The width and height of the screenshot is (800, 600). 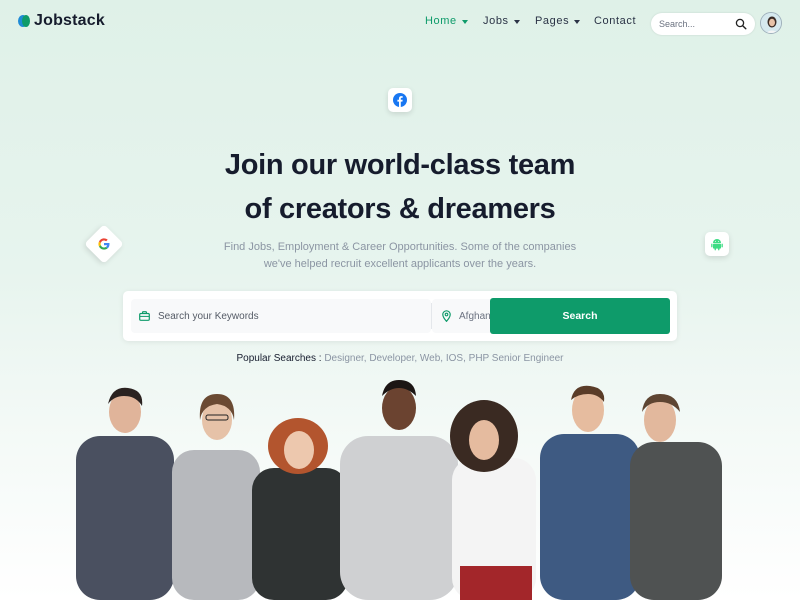 I want to click on briefcase-icon, so click(x=144, y=316).